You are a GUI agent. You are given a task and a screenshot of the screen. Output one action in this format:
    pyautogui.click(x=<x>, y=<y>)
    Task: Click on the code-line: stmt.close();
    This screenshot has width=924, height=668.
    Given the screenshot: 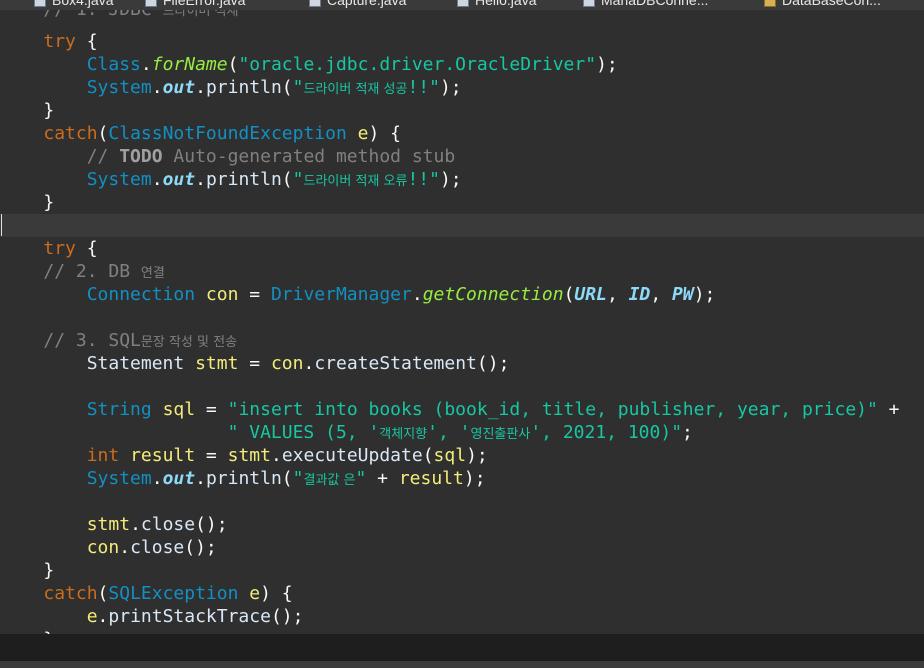 What is the action you would take?
    pyautogui.click(x=462, y=524)
    